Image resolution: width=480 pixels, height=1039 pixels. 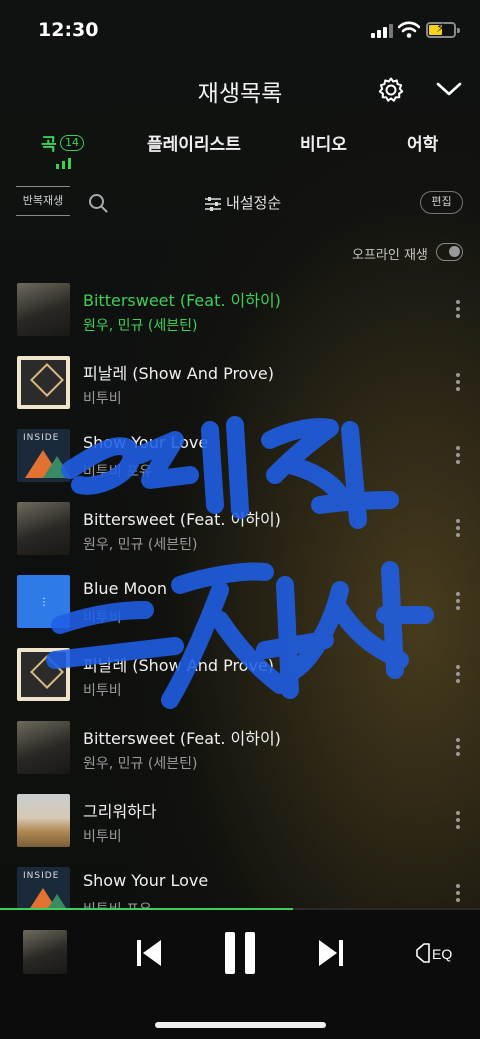 I want to click on gear-icon, so click(x=391, y=90).